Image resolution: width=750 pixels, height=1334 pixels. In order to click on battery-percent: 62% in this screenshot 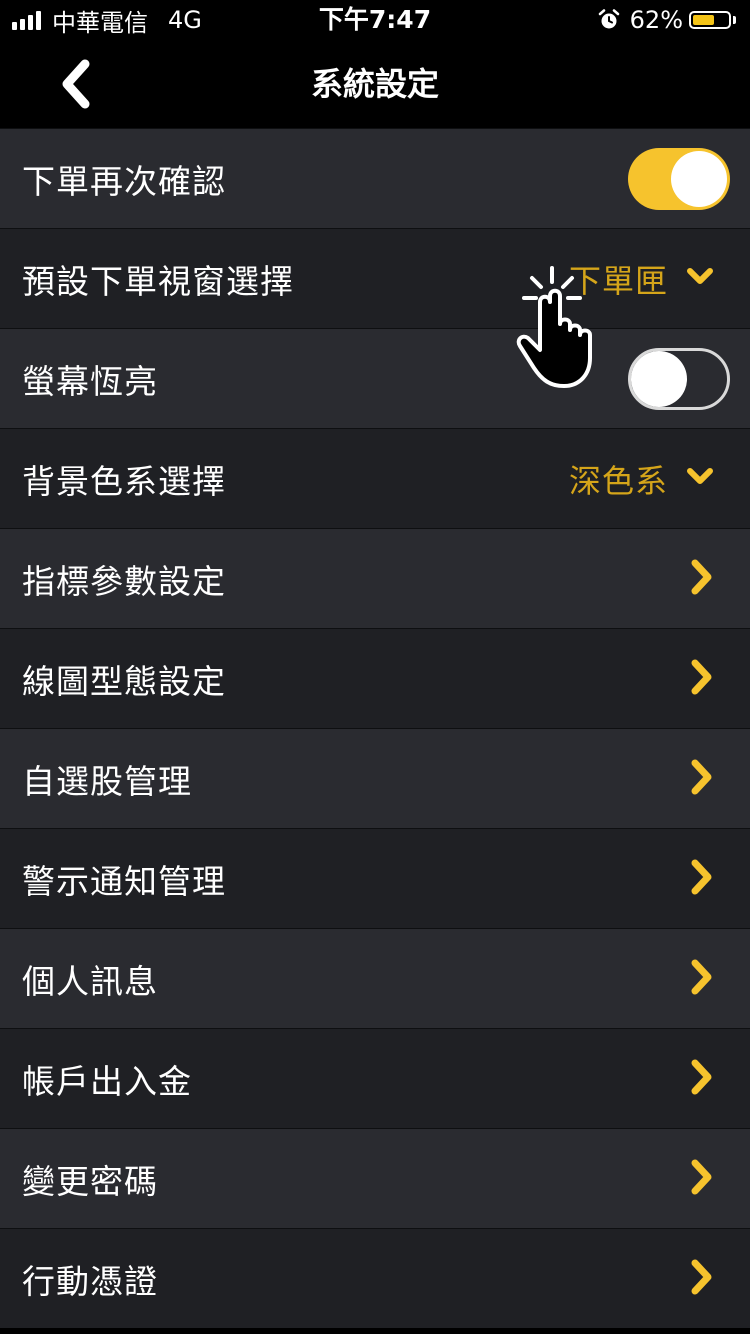, I will do `click(656, 20)`.